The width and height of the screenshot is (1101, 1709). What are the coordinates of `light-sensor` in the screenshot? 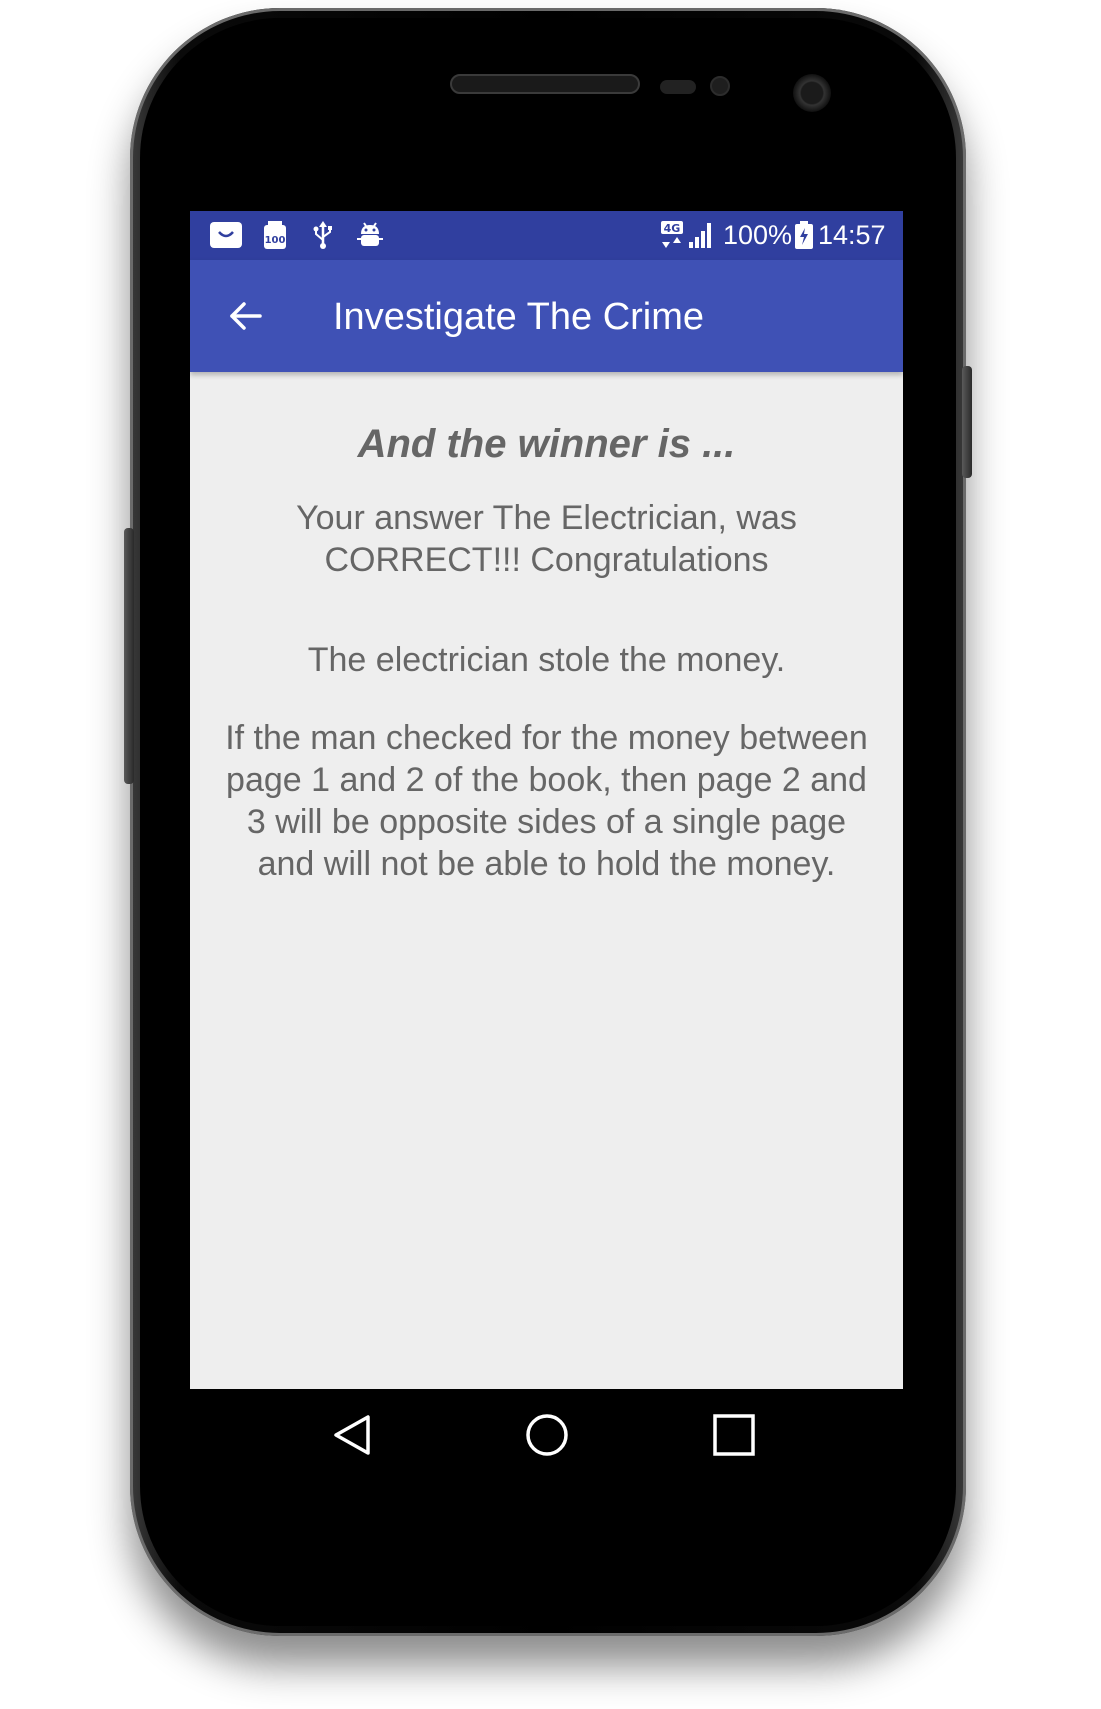 It's located at (720, 86).